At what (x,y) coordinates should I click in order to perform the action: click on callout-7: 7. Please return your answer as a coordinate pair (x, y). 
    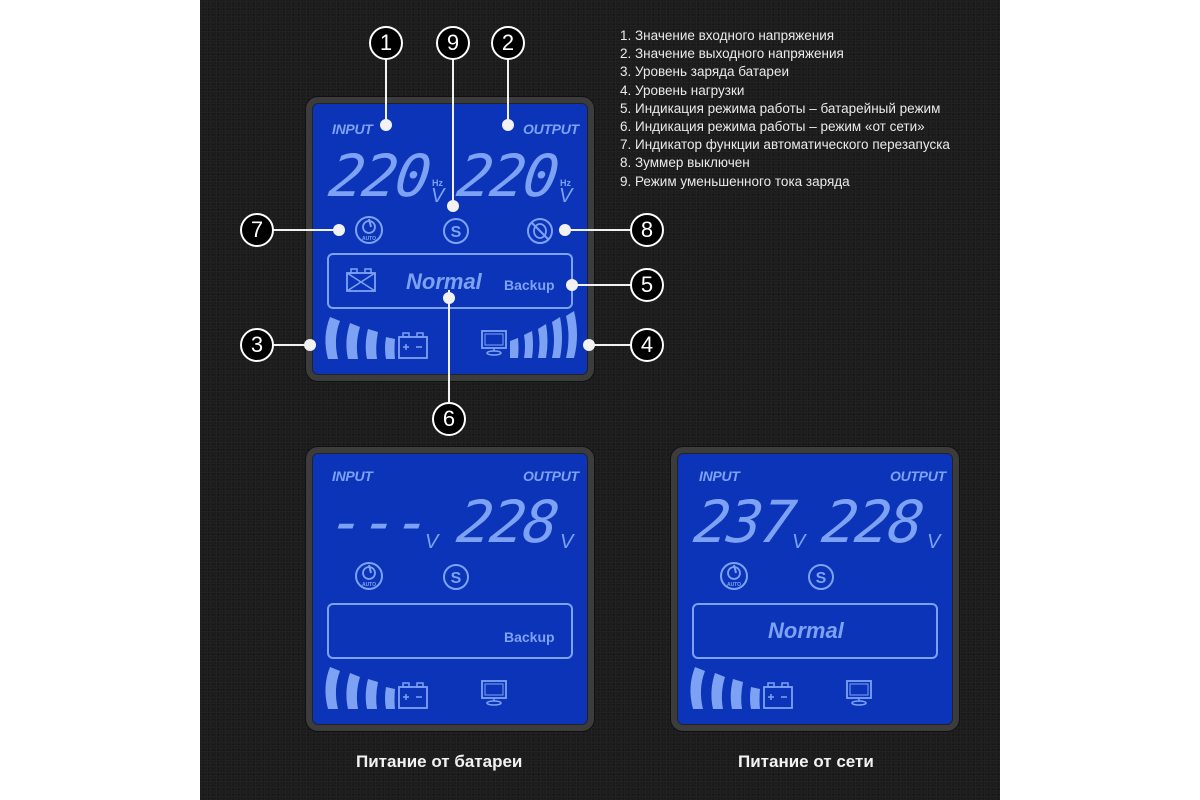
    Looking at the image, I should click on (257, 230).